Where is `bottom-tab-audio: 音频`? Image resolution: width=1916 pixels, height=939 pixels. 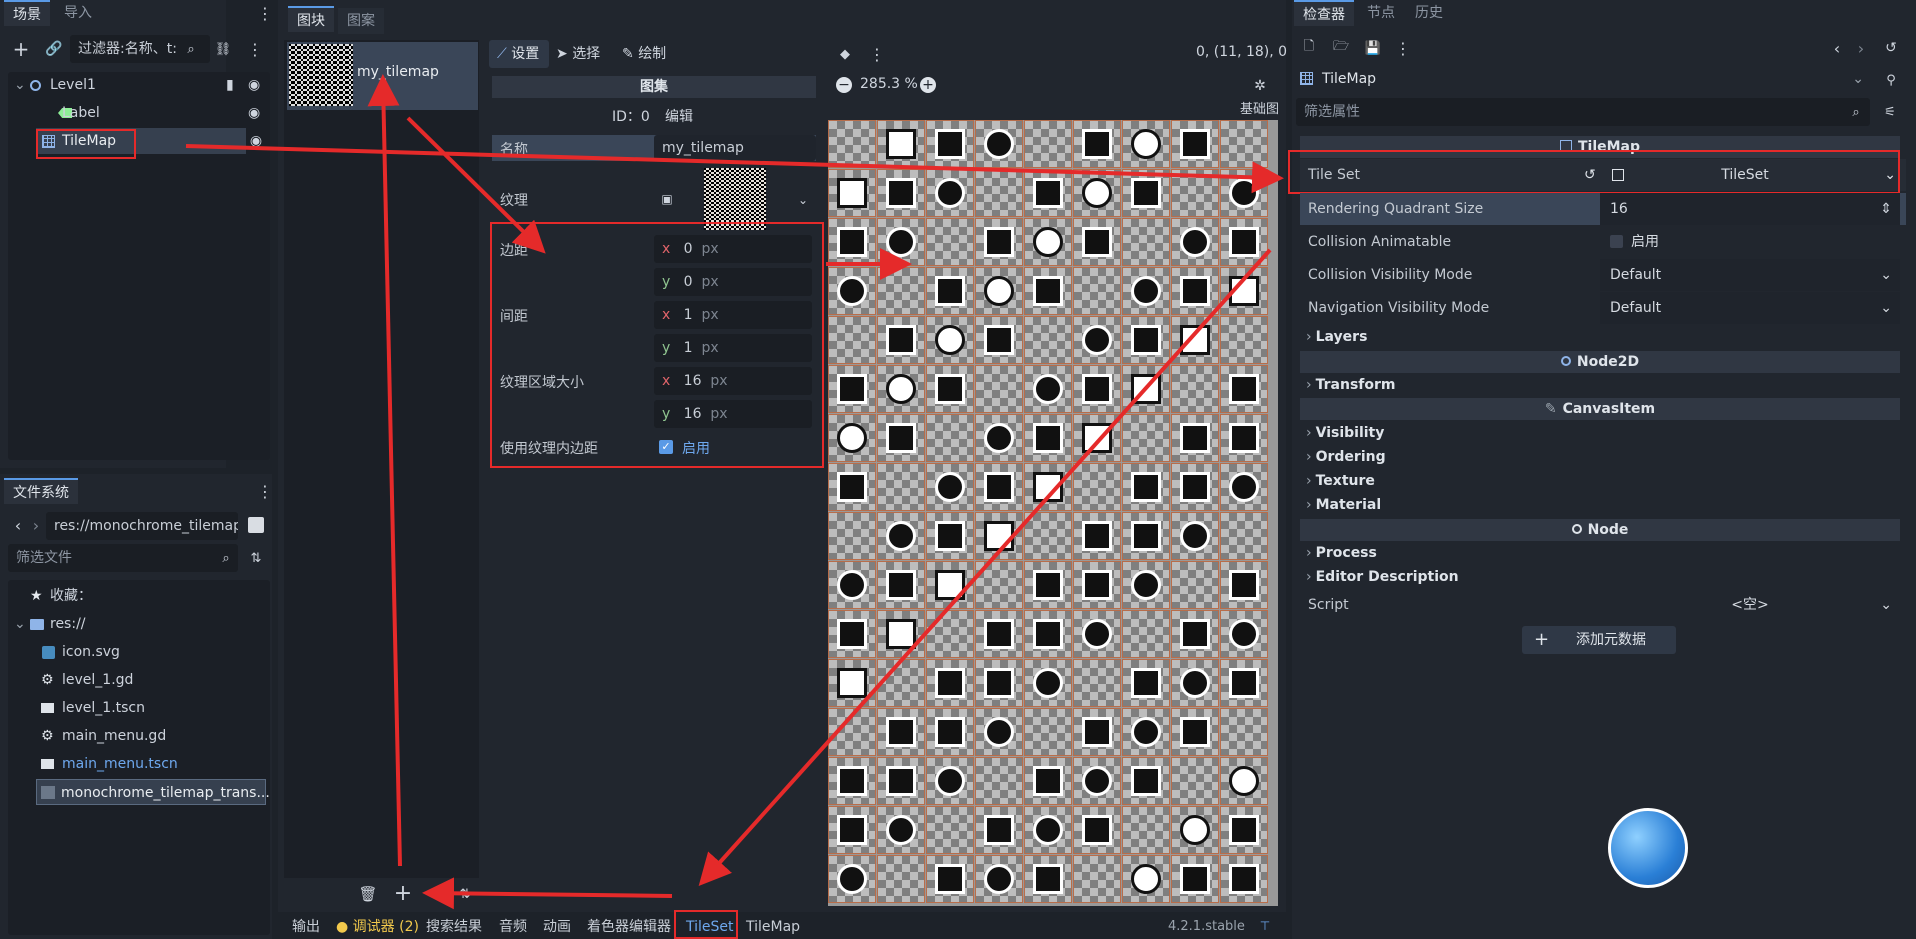 bottom-tab-audio: 音频 is located at coordinates (513, 927).